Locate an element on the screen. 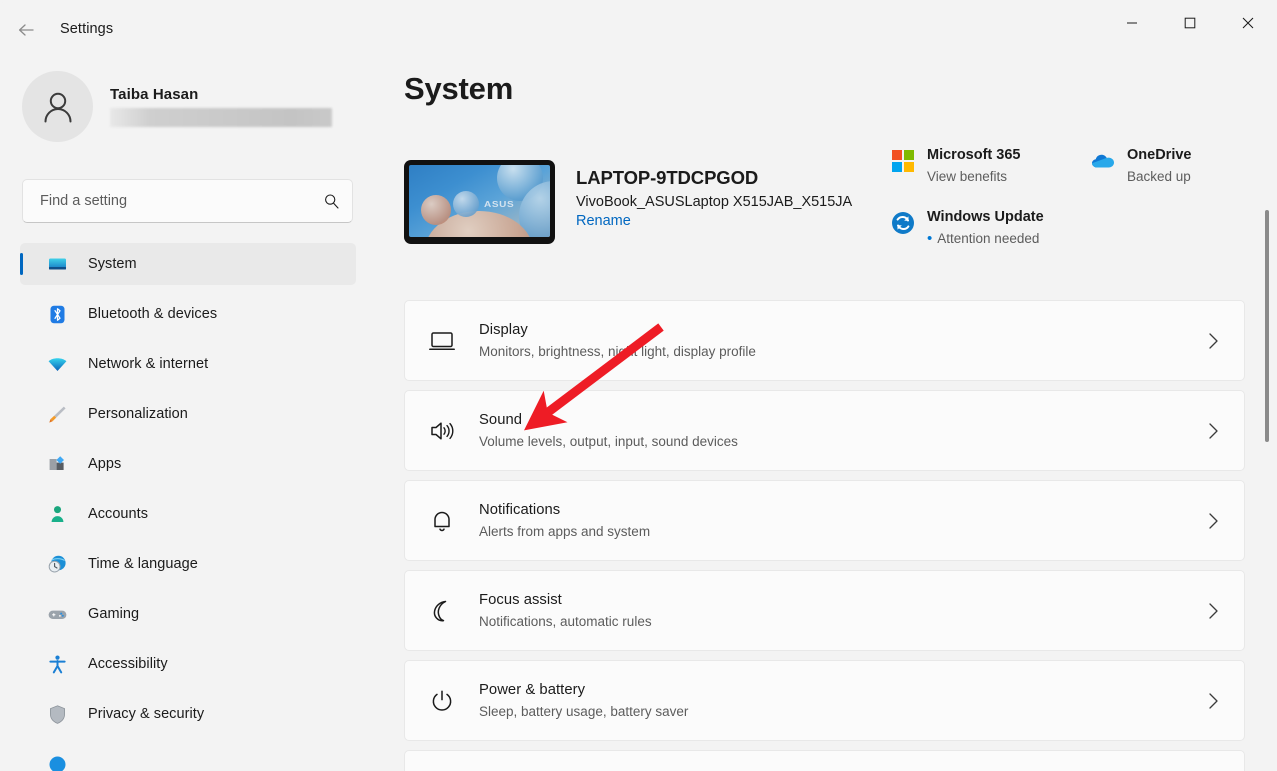  gamepad-icon is located at coordinates (57, 614).